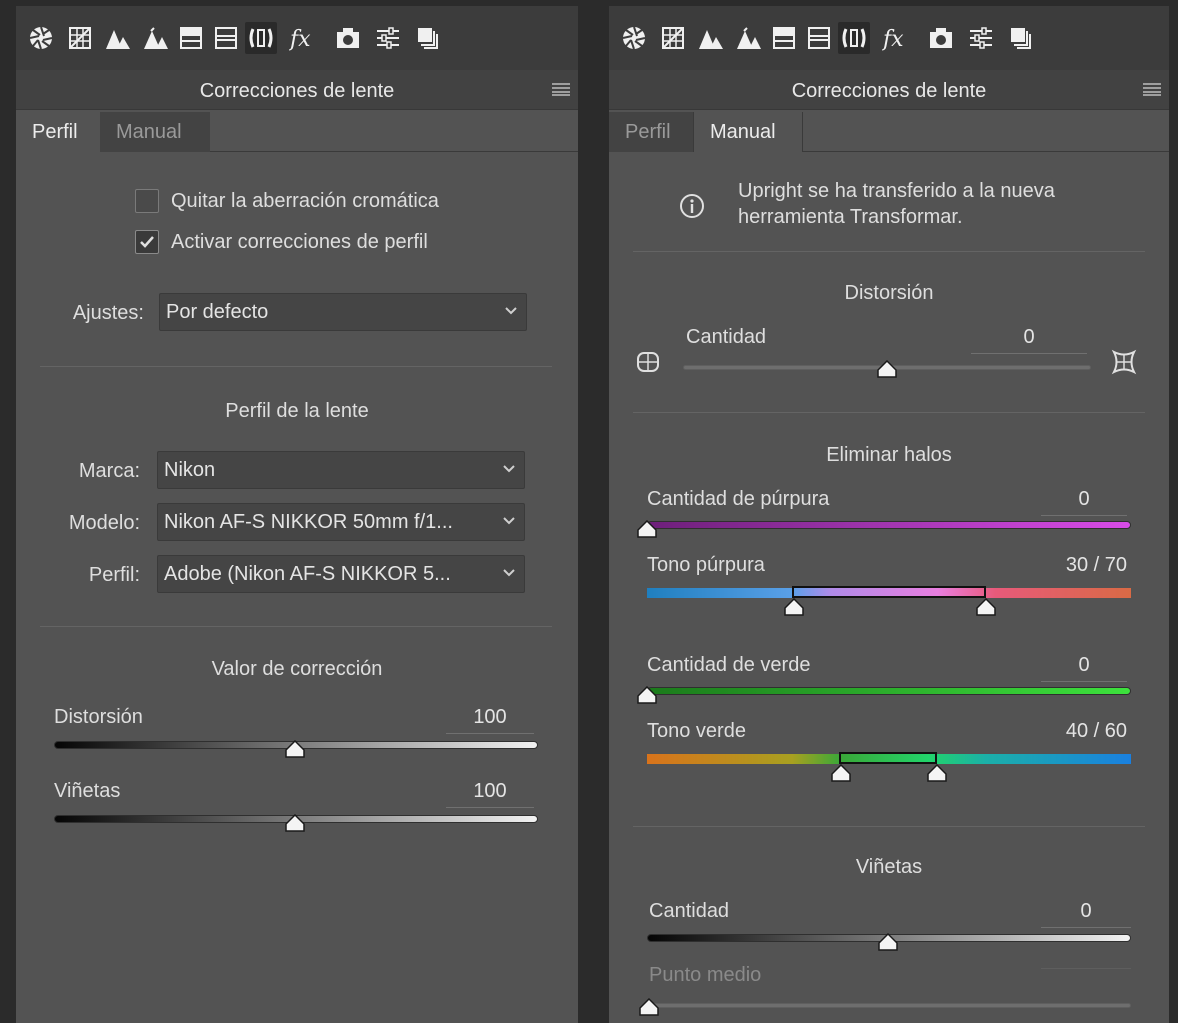 Image resolution: width=1178 pixels, height=1023 pixels. Describe the element at coordinates (343, 312) in the screenshot. I see `ajustes-select: Por defecto` at that location.